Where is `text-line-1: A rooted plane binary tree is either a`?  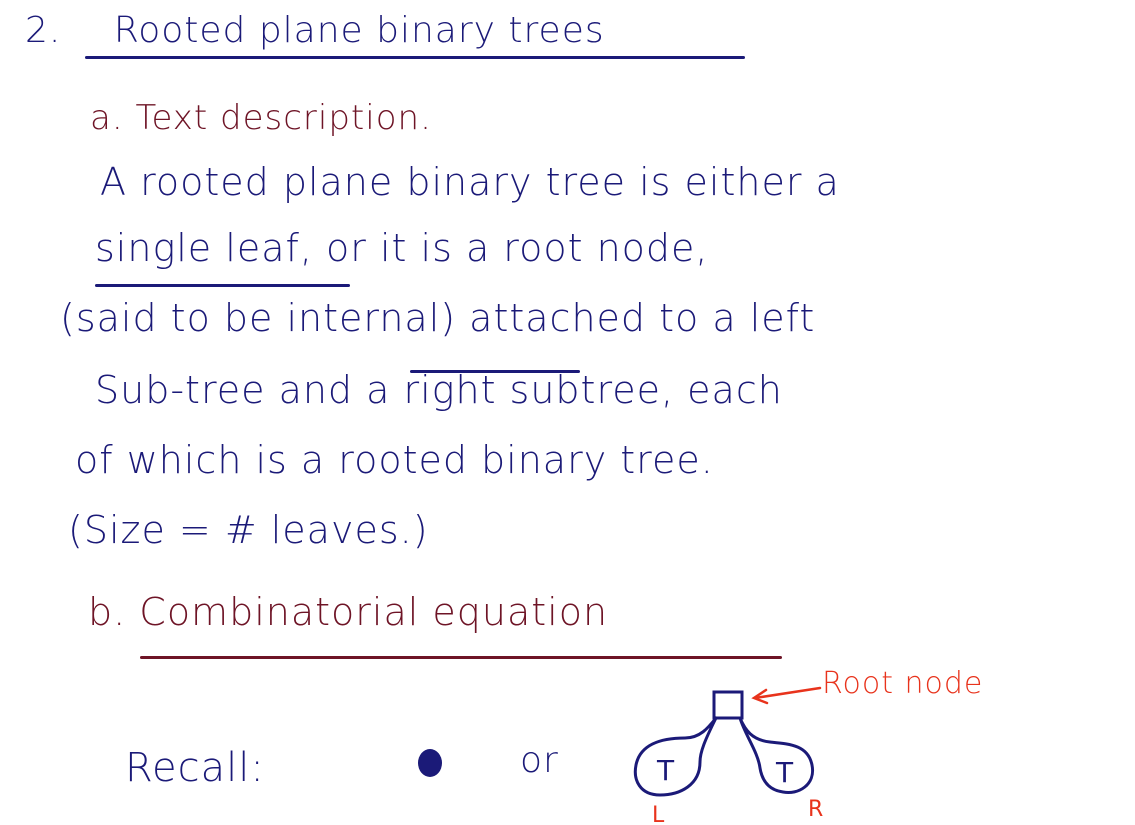
text-line-1: A rooted plane binary tree is either a is located at coordinates (470, 182).